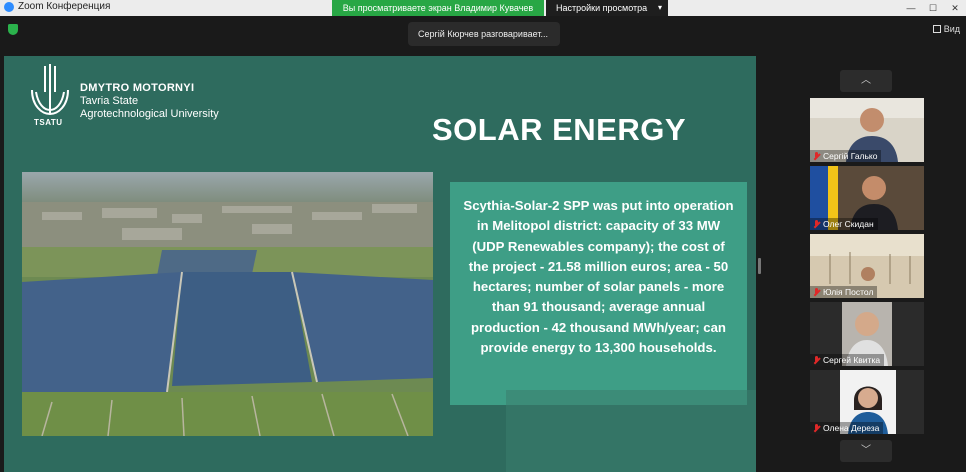 Image resolution: width=966 pixels, height=472 pixels. I want to click on participant-name-bar: Юлія Постол, so click(844, 292).